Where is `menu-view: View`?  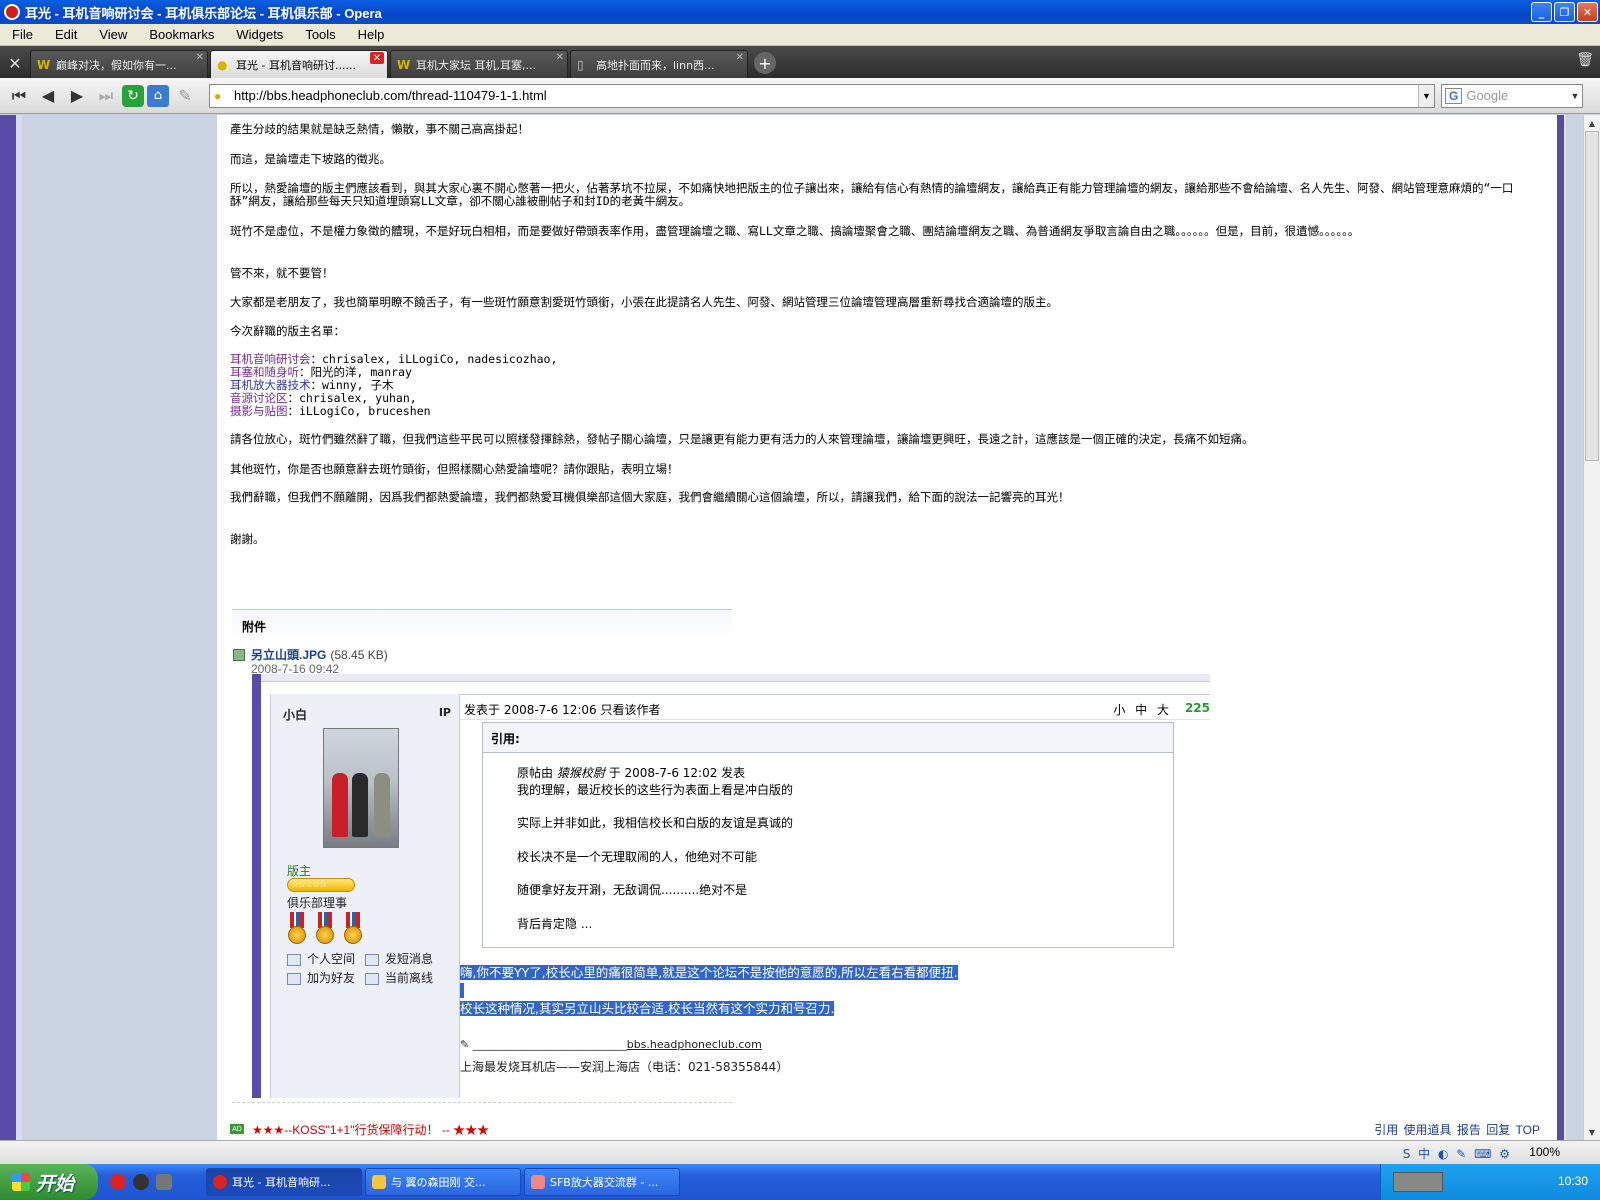 menu-view: View is located at coordinates (113, 34).